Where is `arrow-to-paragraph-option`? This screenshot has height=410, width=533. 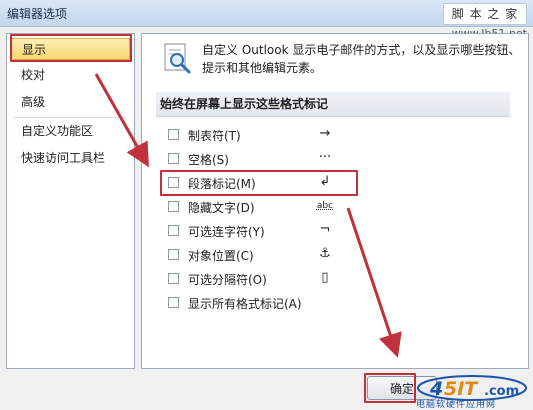 arrow-to-paragraph-option is located at coordinates (121, 120).